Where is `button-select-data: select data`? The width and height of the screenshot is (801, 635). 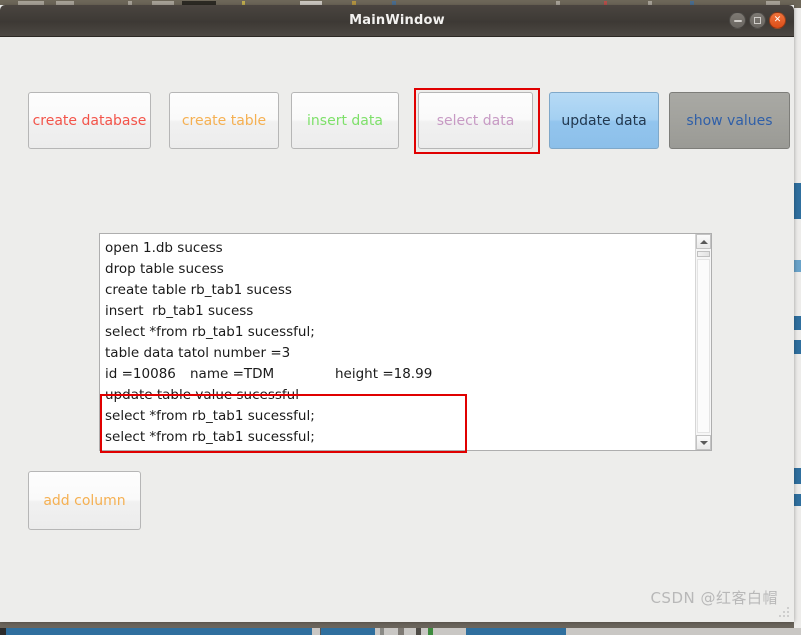 button-select-data: select data is located at coordinates (475, 120).